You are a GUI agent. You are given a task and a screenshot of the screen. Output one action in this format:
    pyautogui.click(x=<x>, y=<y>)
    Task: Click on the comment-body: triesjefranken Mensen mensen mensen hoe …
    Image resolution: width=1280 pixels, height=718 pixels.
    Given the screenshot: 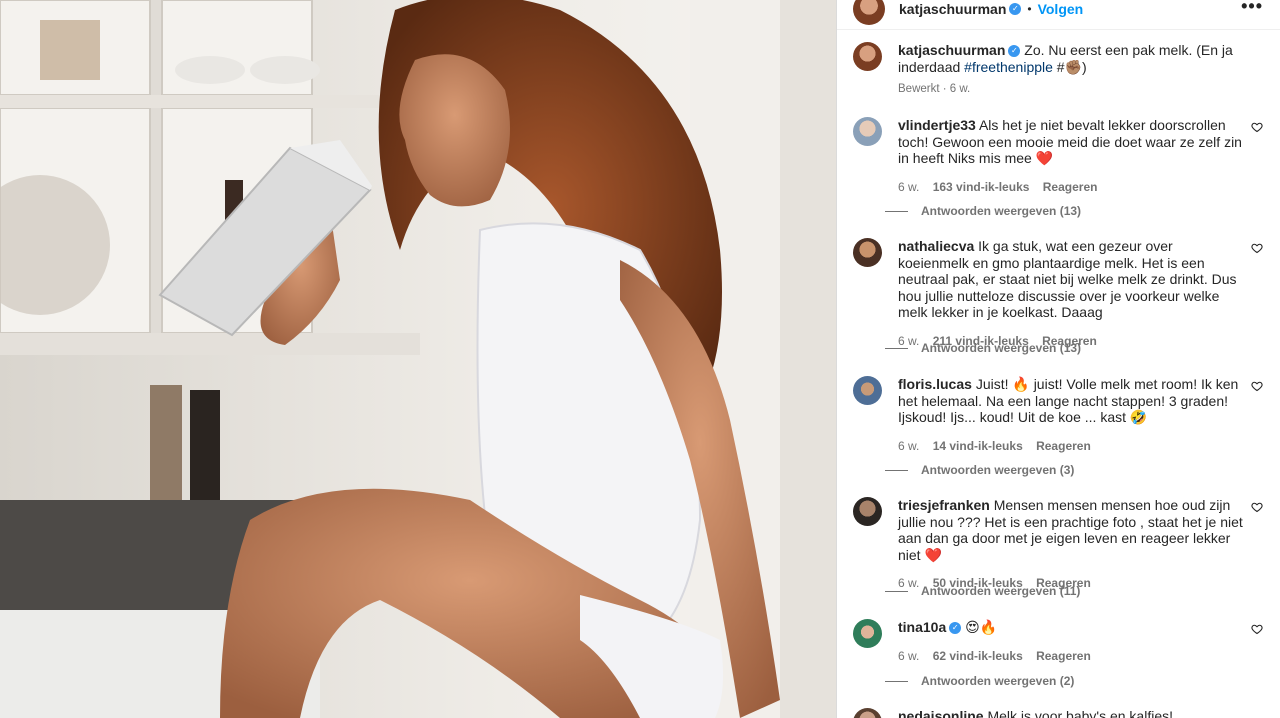 What is the action you would take?
    pyautogui.click(x=1072, y=544)
    